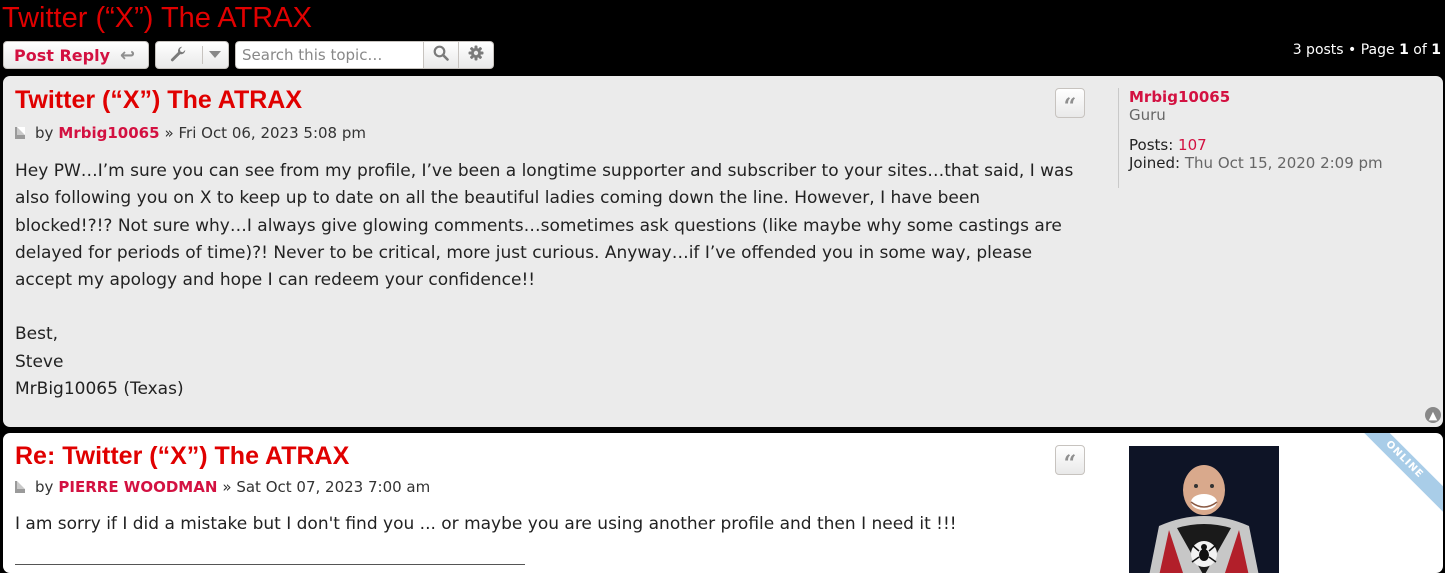  What do you see at coordinates (178, 56) in the screenshot?
I see `wrench-icon` at bounding box center [178, 56].